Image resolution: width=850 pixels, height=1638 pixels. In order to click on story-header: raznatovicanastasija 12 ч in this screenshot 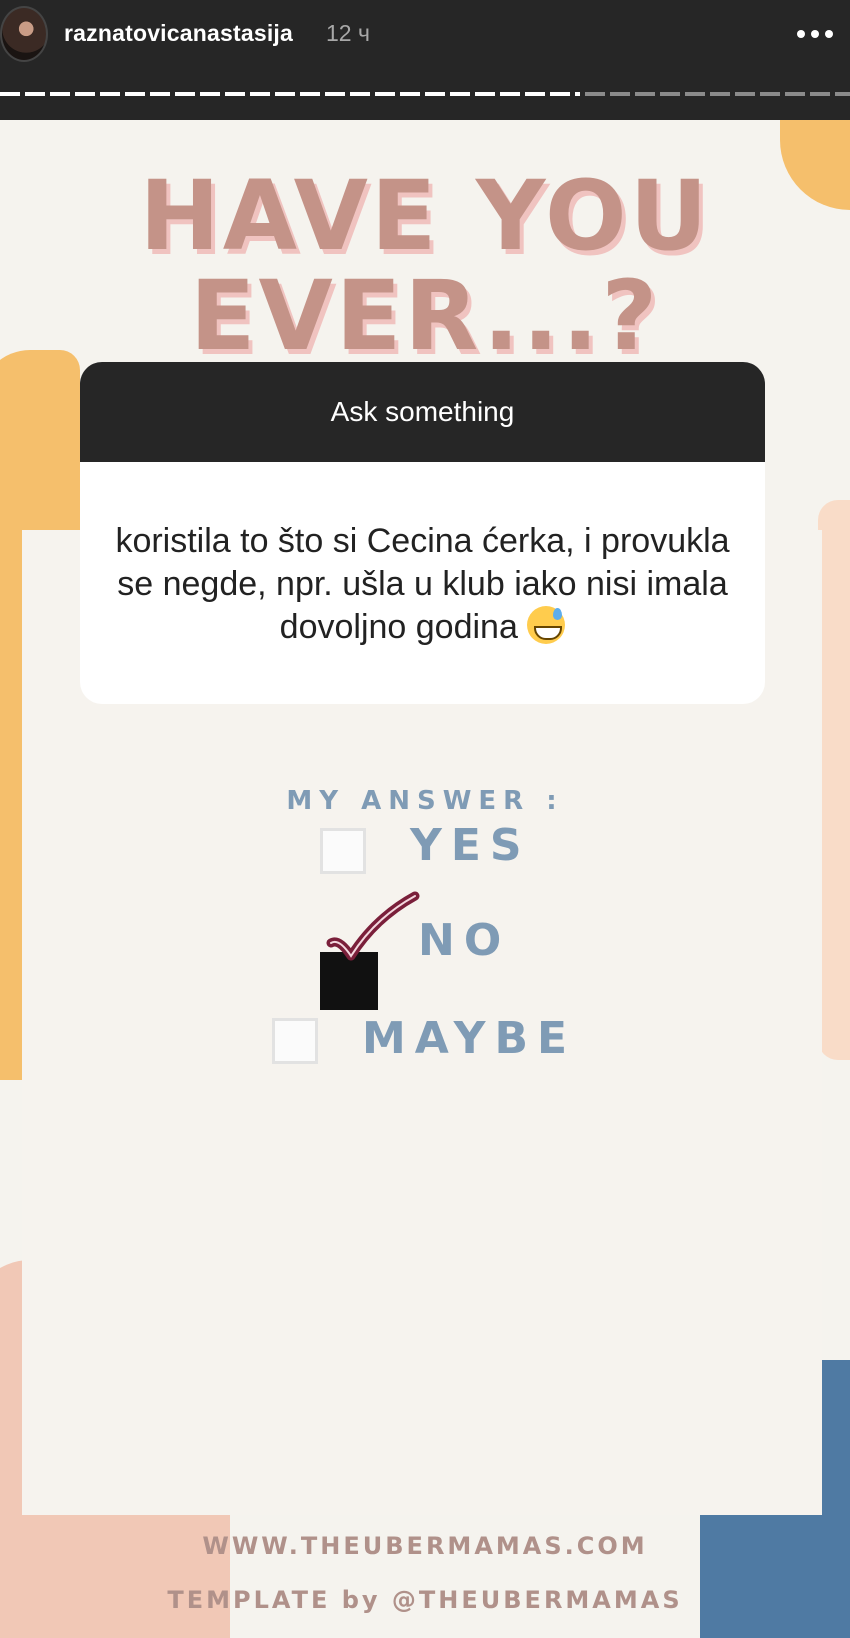, I will do `click(425, 60)`.